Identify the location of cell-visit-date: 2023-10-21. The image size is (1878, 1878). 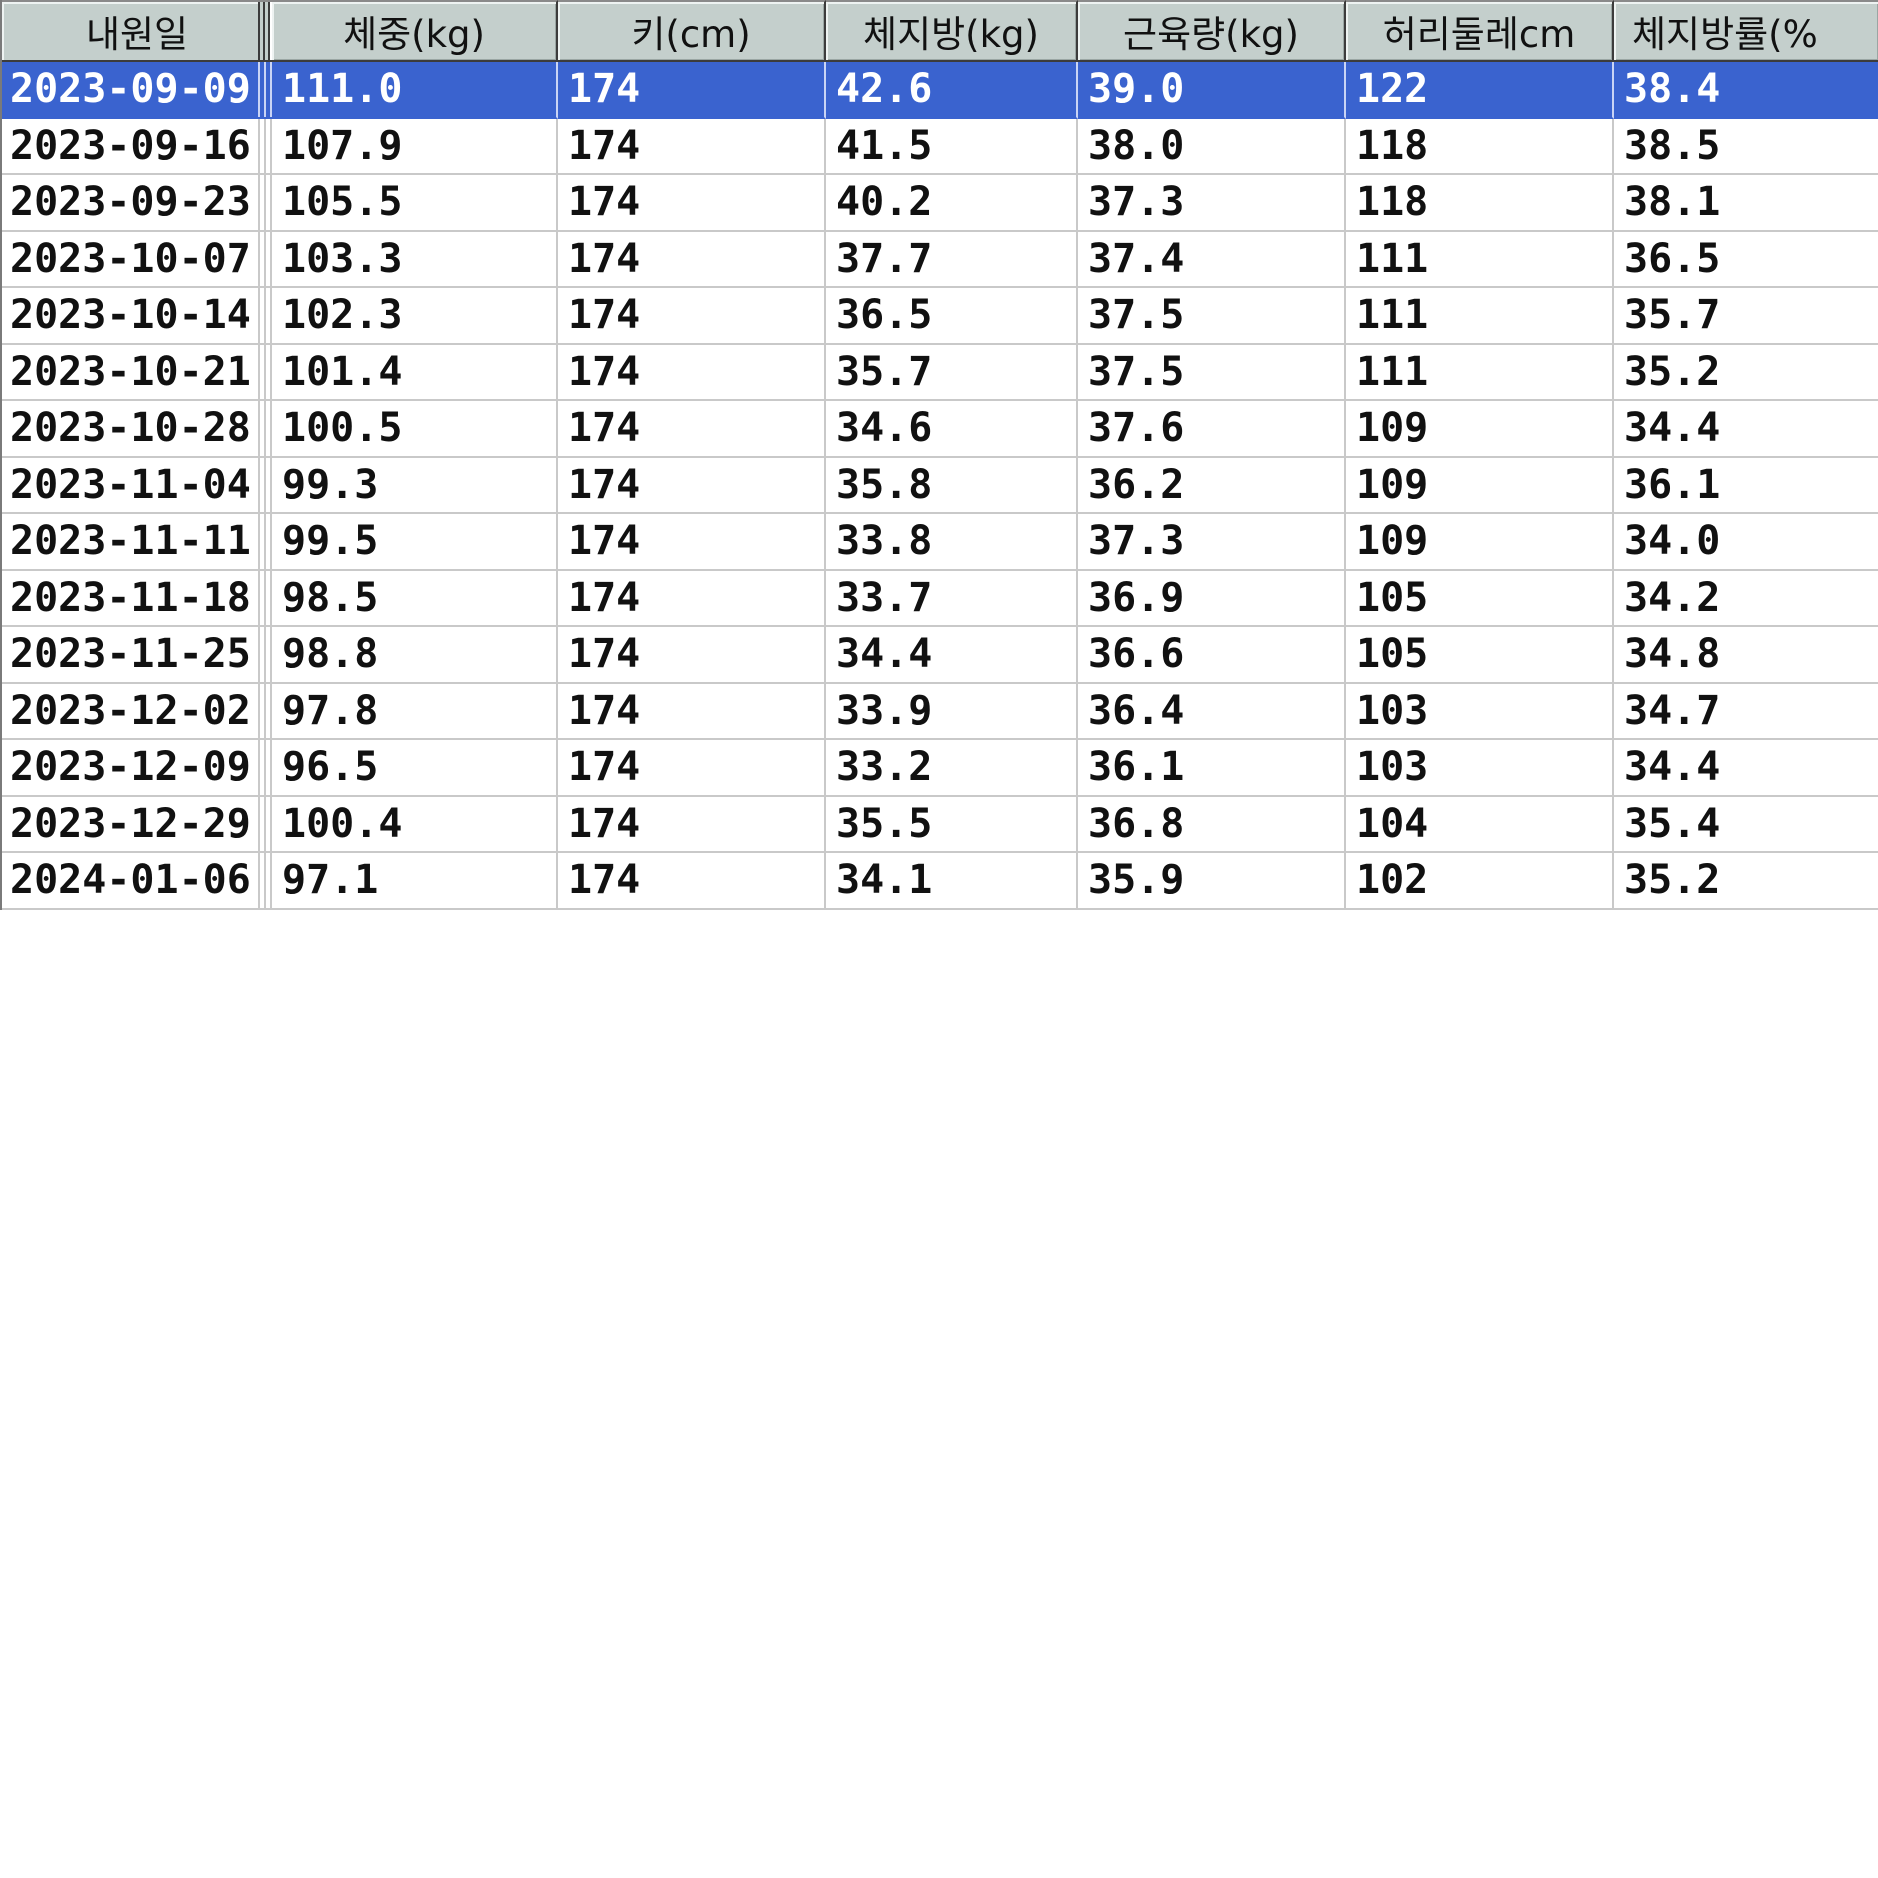
(137, 372).